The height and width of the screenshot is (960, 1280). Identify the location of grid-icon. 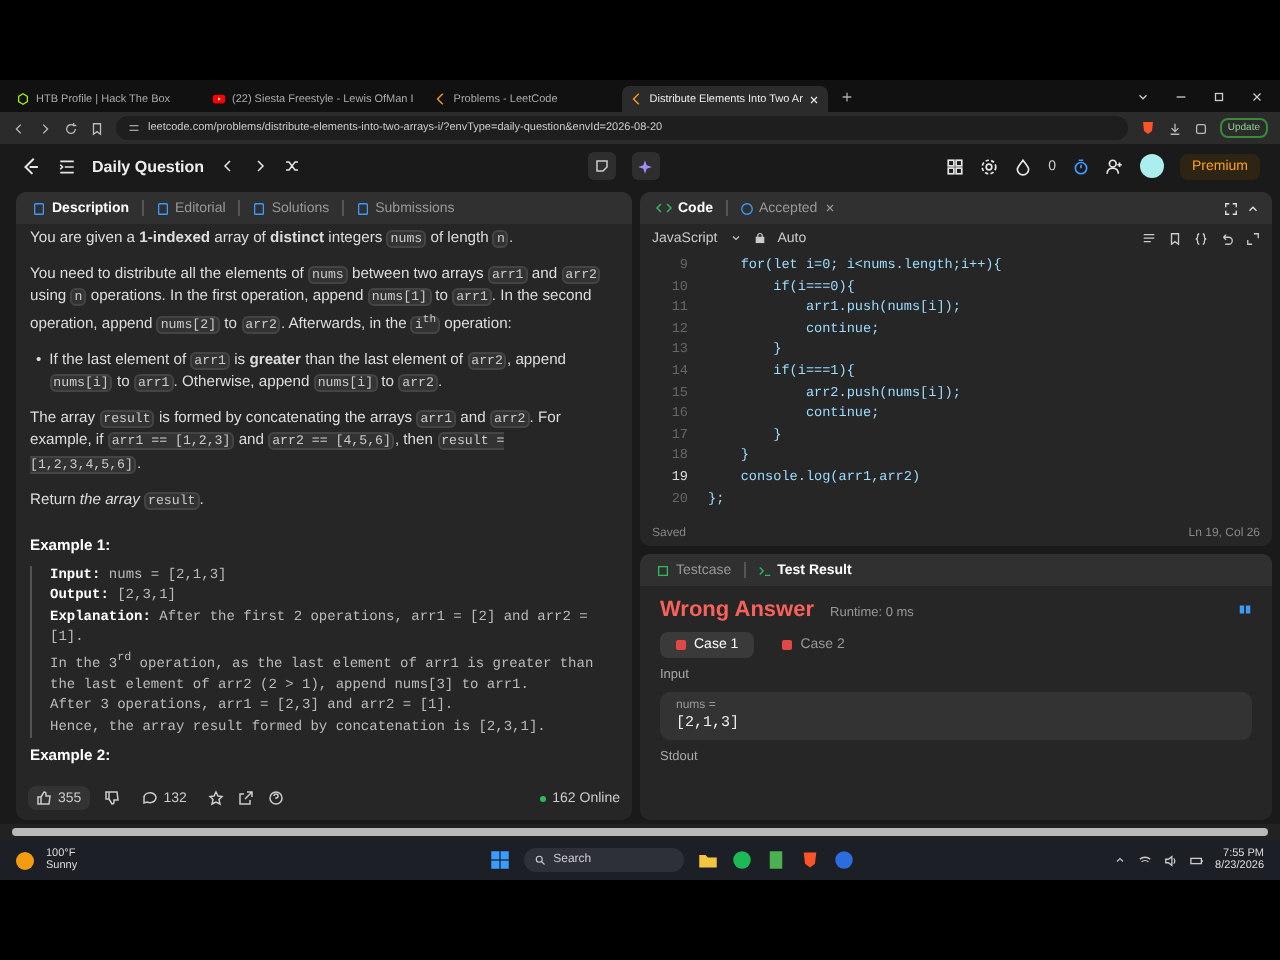
(955, 166).